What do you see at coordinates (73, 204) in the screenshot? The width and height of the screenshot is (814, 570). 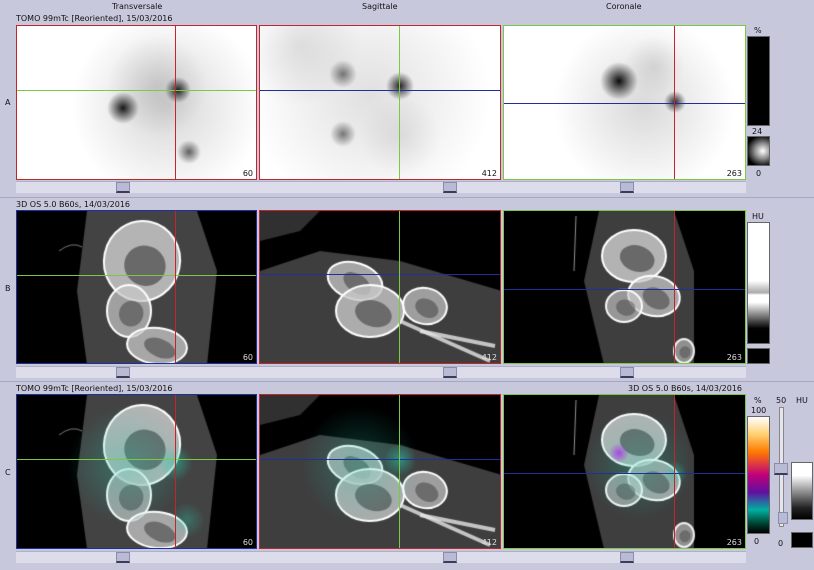 I see `row-b-series-label: 3D OS 5.0 B60s, 14/03/2016` at bounding box center [73, 204].